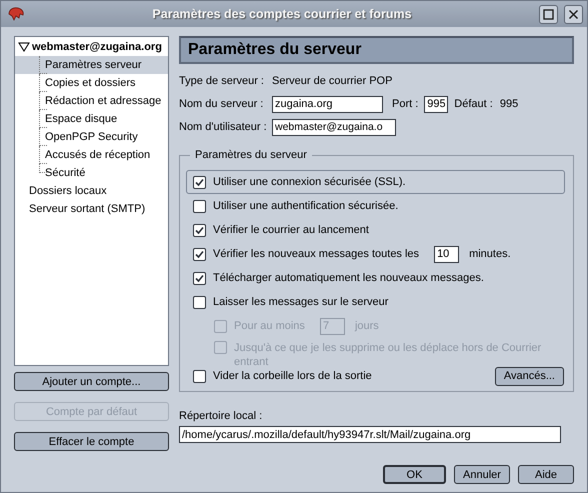  I want to click on maximize-button, so click(548, 14).